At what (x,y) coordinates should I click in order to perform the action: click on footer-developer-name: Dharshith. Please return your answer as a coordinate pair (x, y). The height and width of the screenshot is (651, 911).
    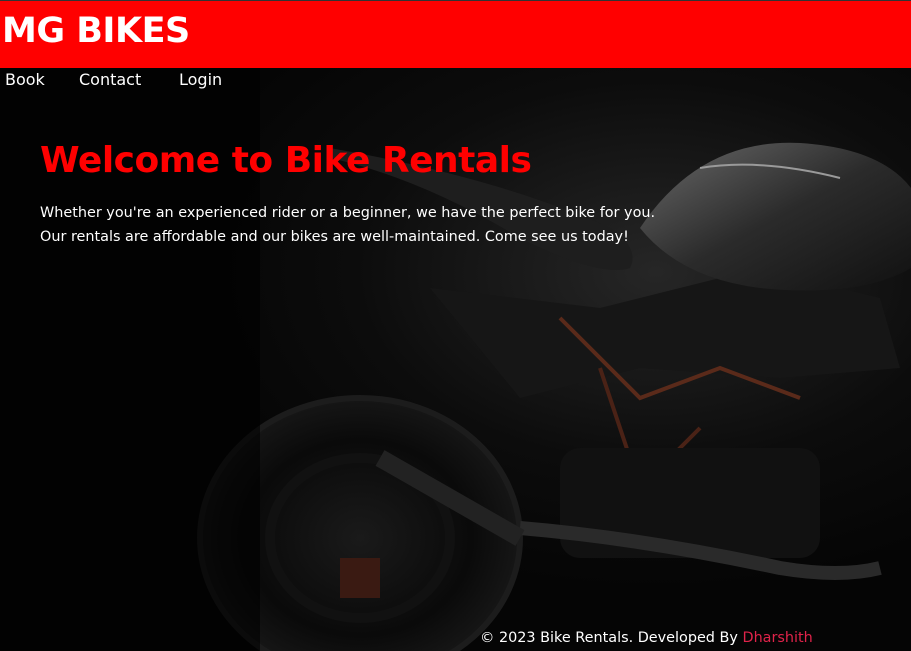
    Looking at the image, I should click on (777, 638).